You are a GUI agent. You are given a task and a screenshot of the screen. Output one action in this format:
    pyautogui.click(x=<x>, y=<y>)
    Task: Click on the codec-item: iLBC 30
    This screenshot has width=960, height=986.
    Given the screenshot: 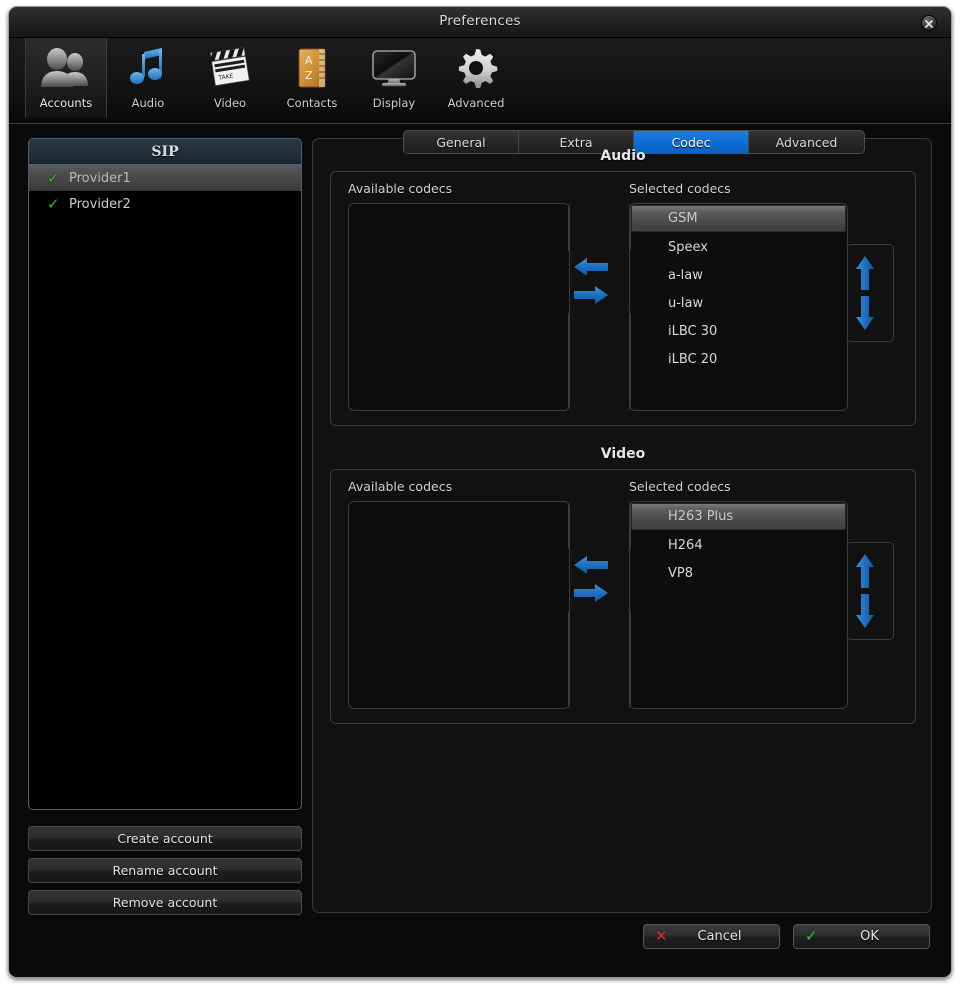 What is the action you would take?
    pyautogui.click(x=738, y=331)
    